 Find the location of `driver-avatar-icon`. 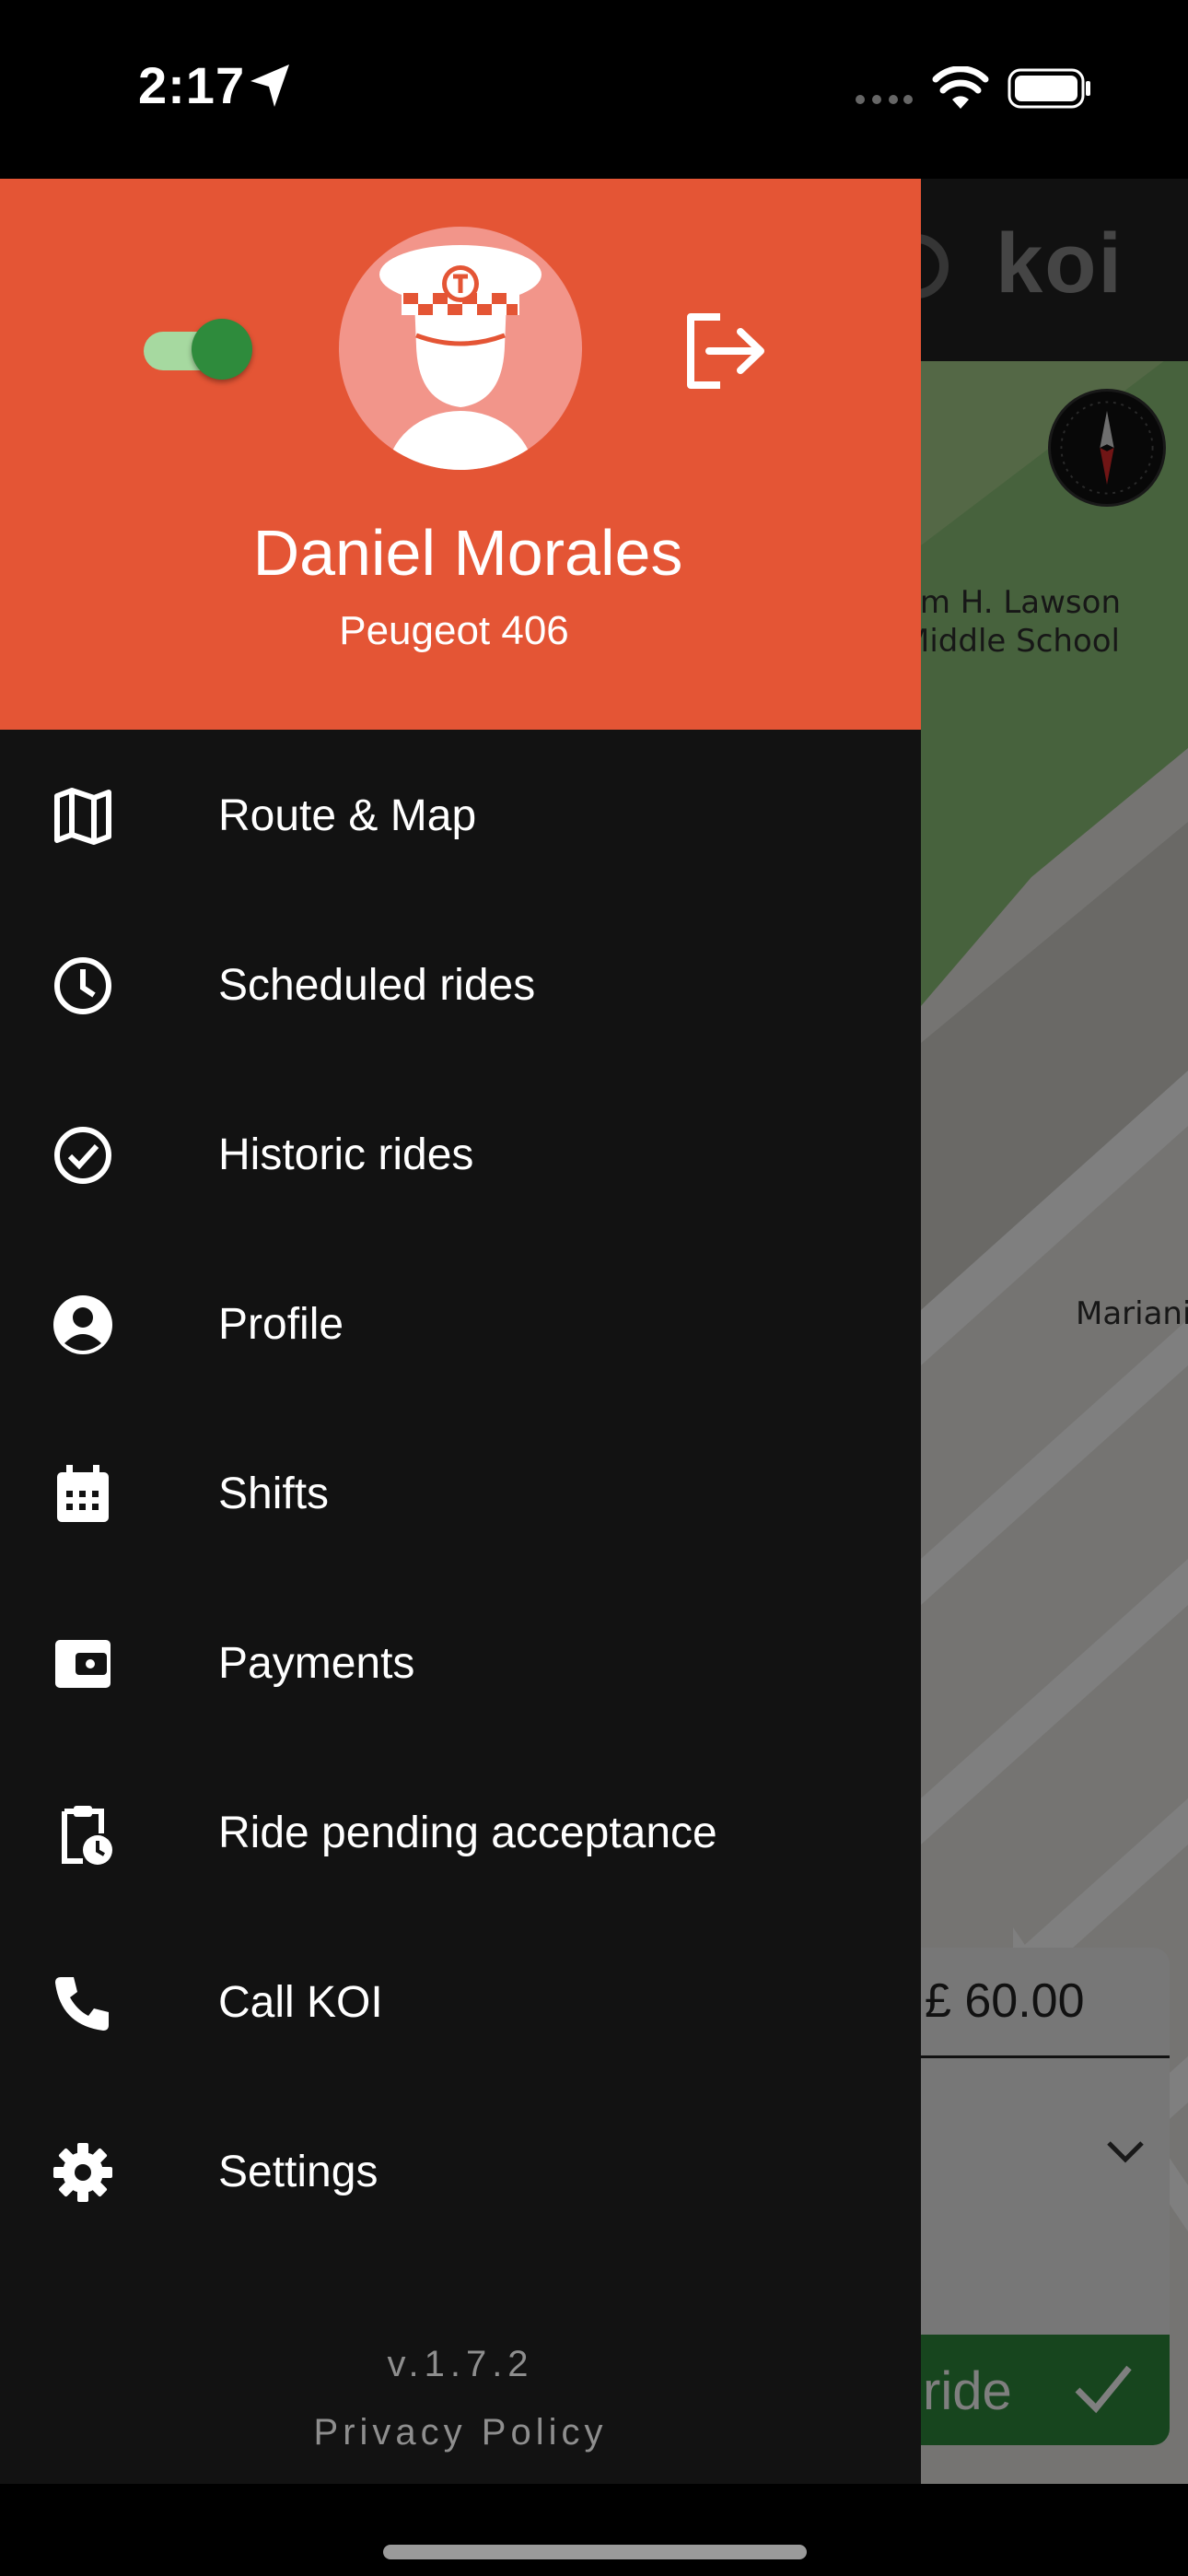

driver-avatar-icon is located at coordinates (460, 357).